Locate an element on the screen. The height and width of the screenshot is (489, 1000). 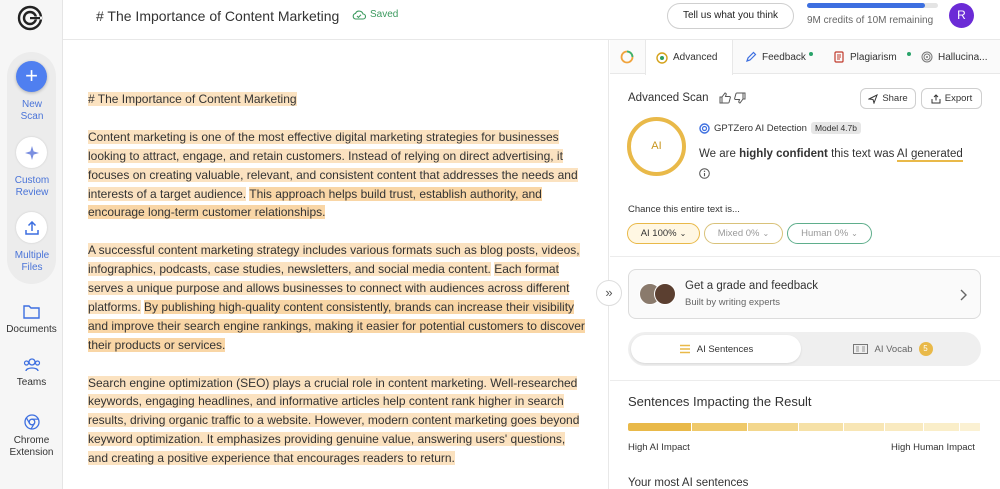
detector-line: GPTZero AI Detection Model 4.7b is located at coordinates (780, 128).